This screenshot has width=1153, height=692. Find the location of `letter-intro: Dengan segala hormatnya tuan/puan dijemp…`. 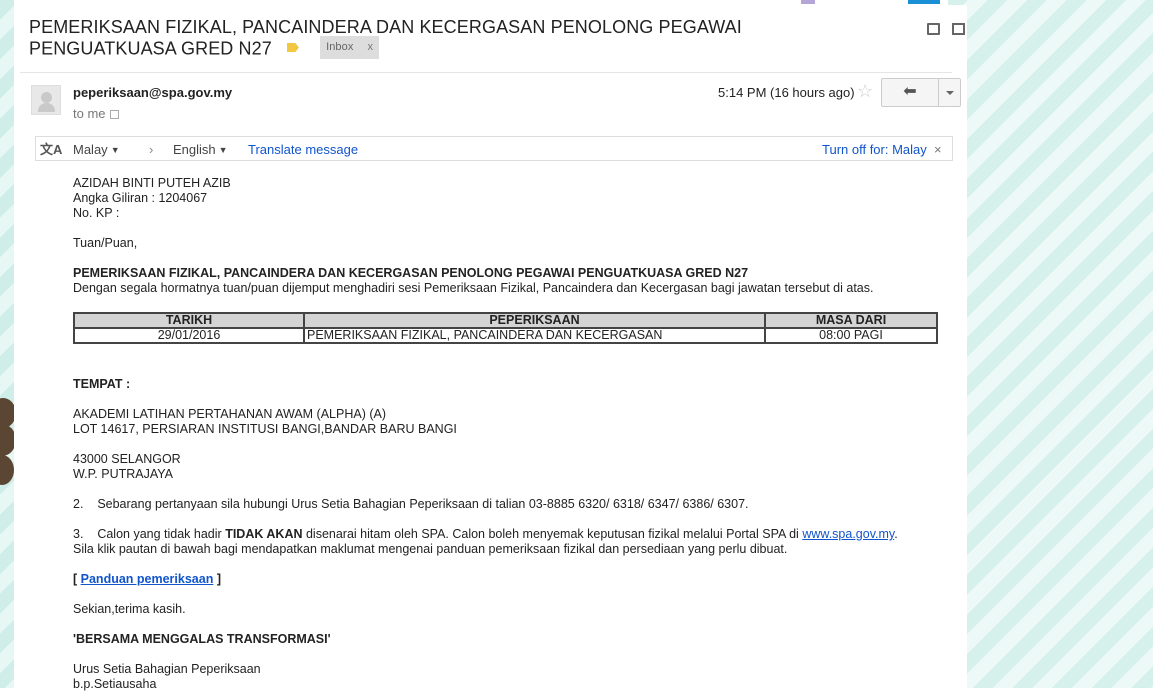

letter-intro: Dengan segala hormatnya tuan/puan dijemp… is located at coordinates (473, 288).